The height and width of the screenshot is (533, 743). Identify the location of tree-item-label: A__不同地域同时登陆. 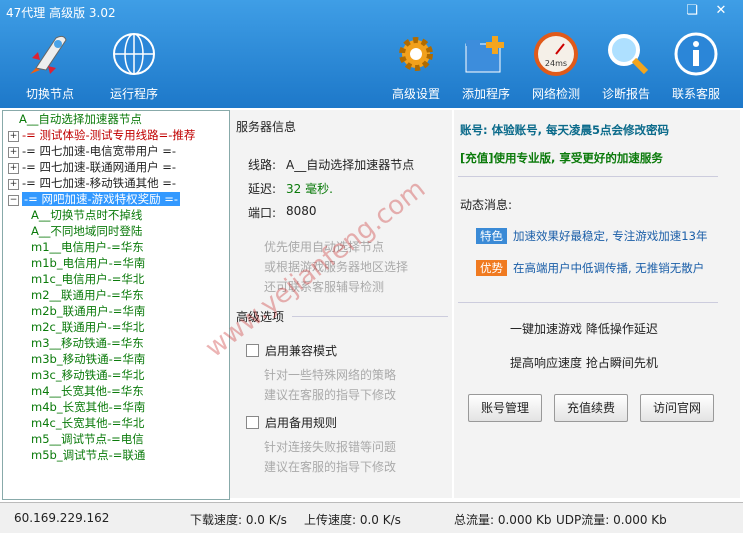
(87, 231).